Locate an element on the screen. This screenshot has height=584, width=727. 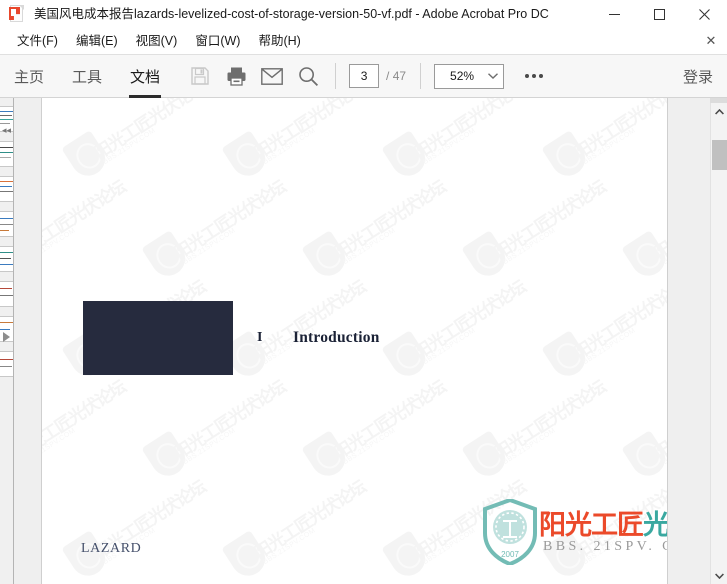
chevron-down-icon is located at coordinates (493, 76).